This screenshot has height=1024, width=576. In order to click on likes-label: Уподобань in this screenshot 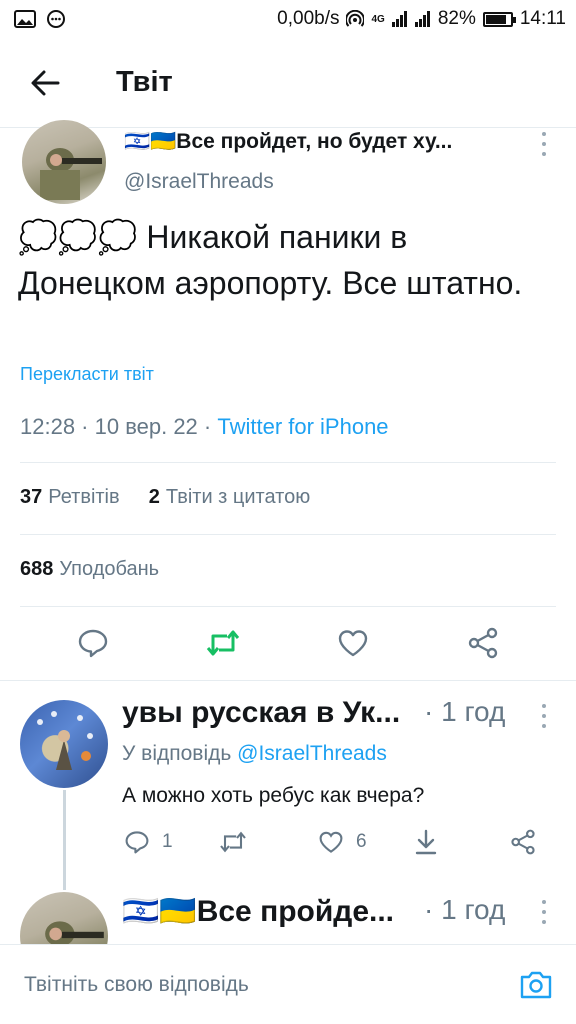, I will do `click(109, 569)`.